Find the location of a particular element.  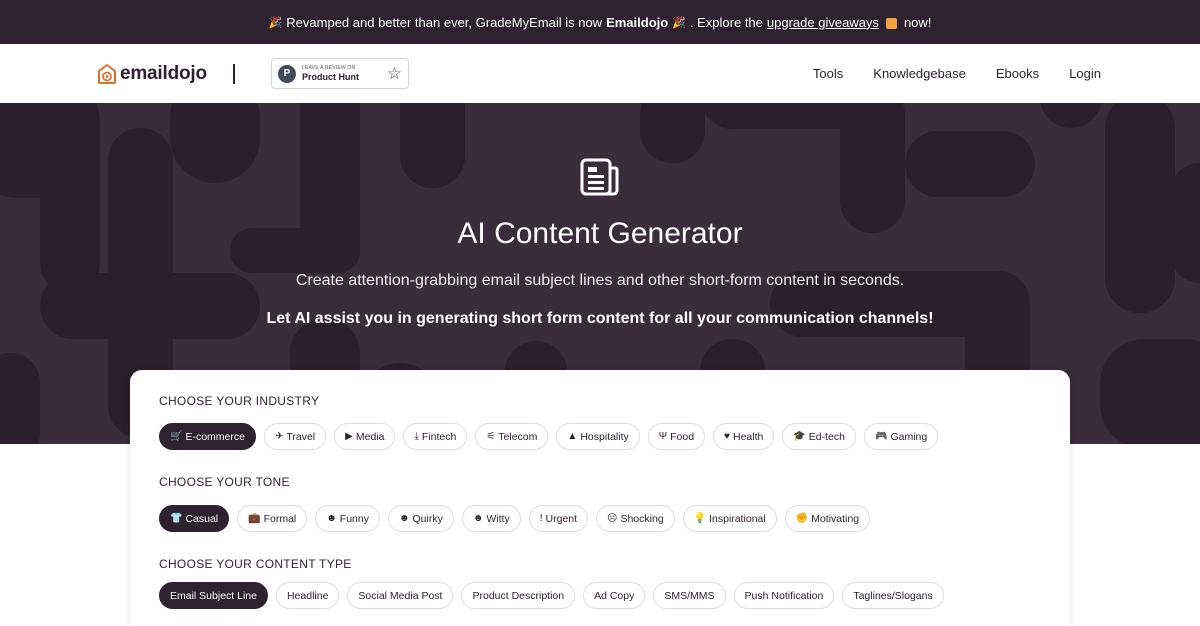

industry-chip-label: Travel is located at coordinates (301, 436).